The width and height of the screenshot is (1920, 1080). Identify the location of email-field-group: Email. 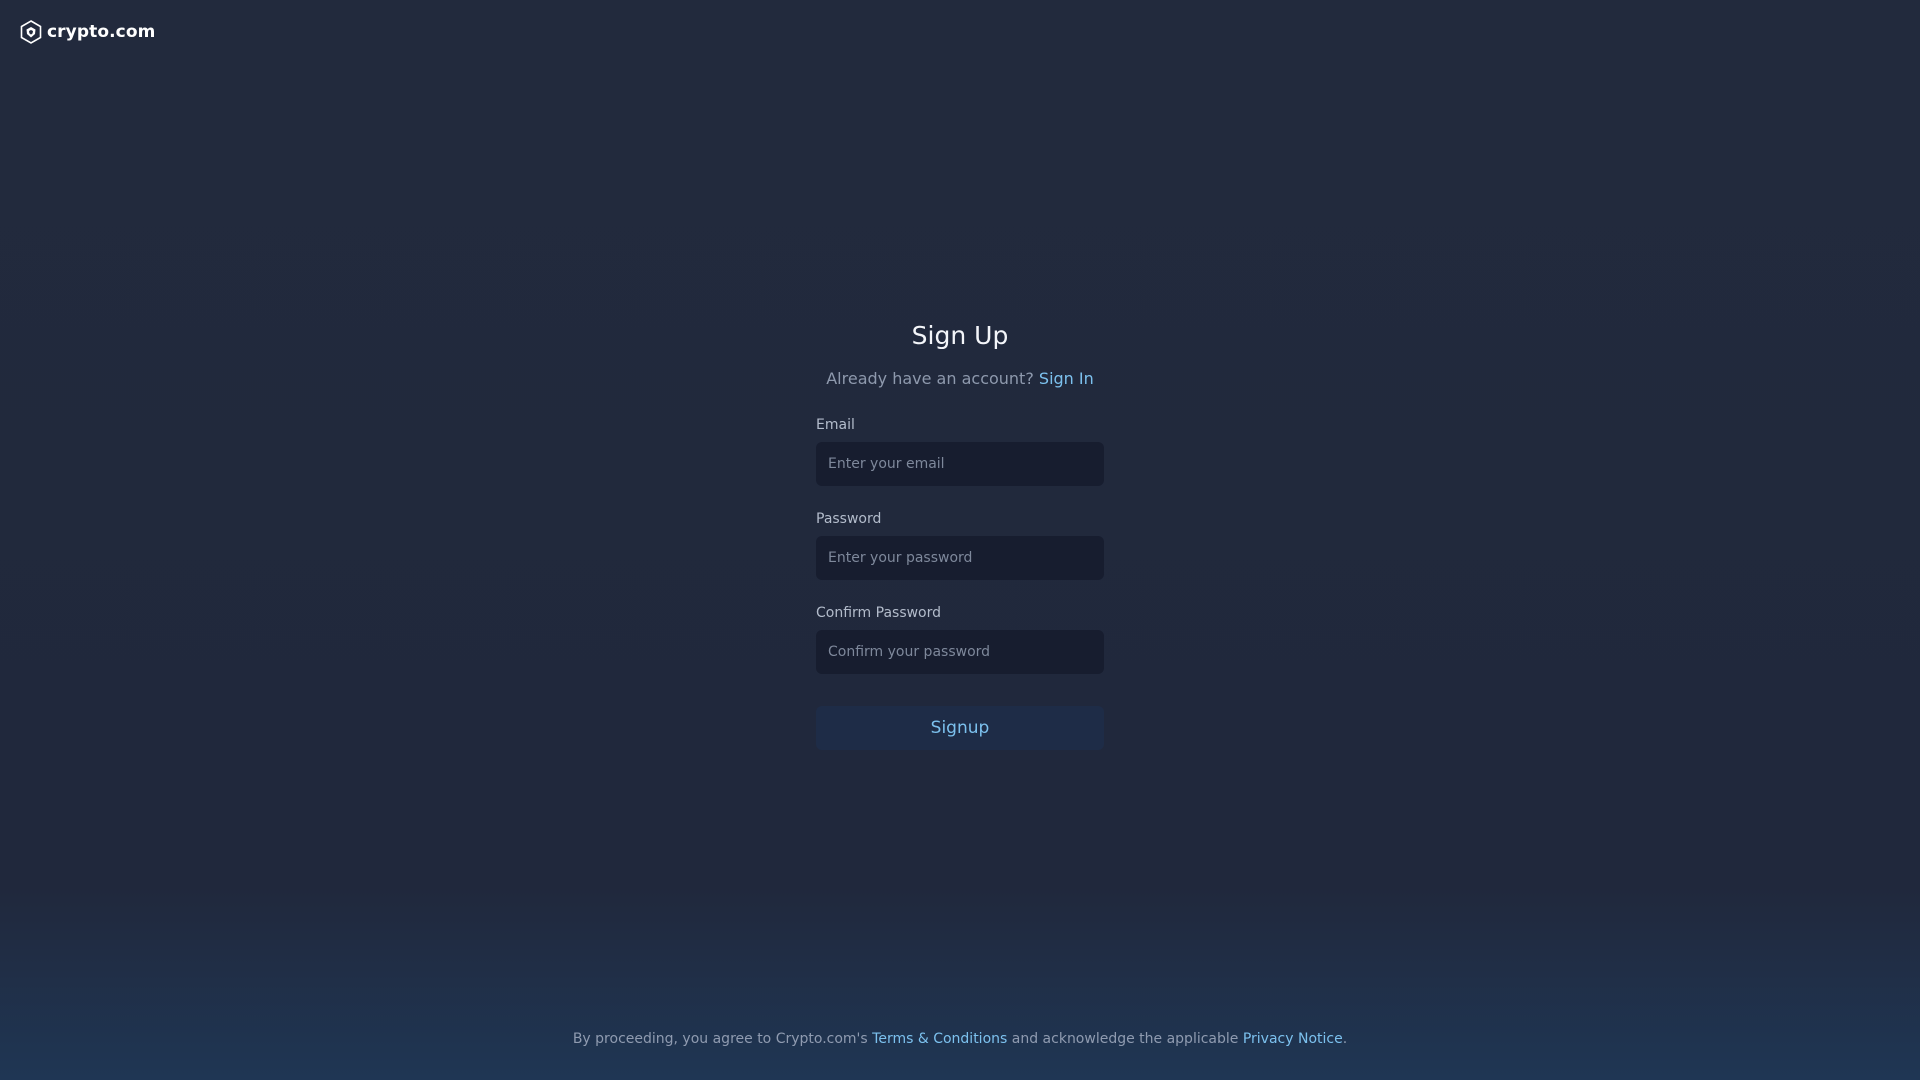
(960, 451).